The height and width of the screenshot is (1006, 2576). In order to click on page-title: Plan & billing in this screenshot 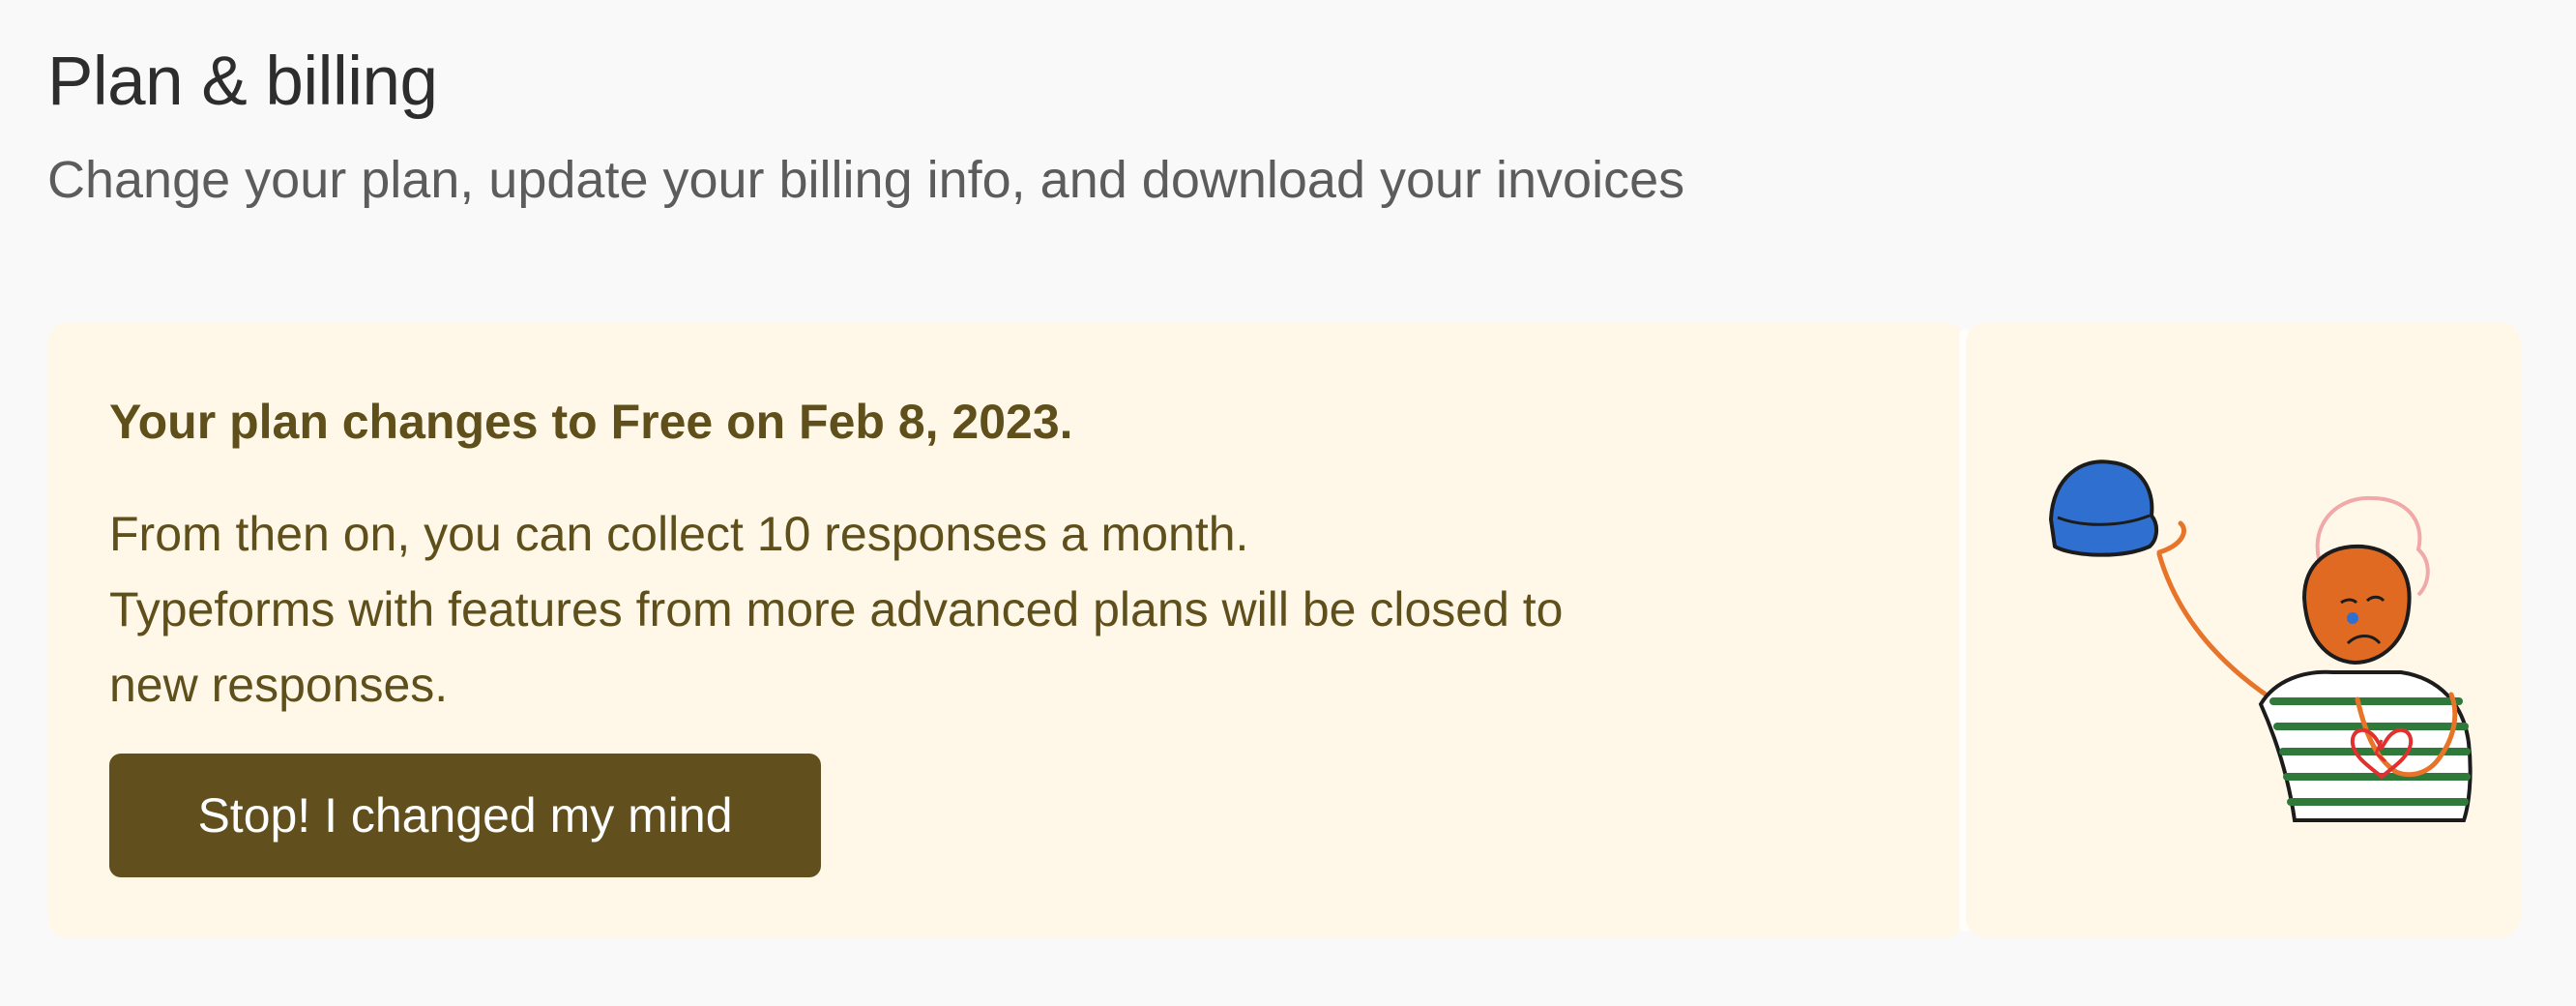, I will do `click(242, 82)`.